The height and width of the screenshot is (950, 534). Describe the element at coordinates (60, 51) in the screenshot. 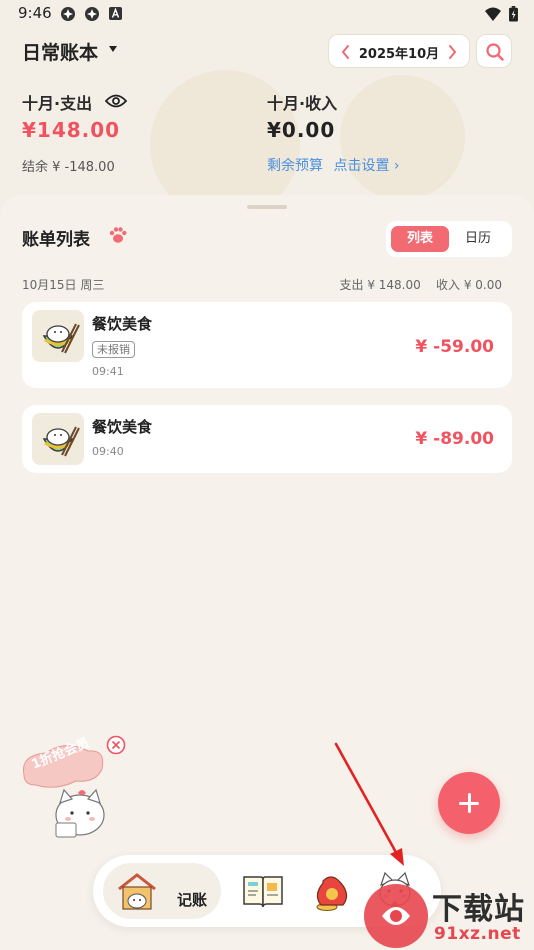

I see `book-title: 日常账本` at that location.